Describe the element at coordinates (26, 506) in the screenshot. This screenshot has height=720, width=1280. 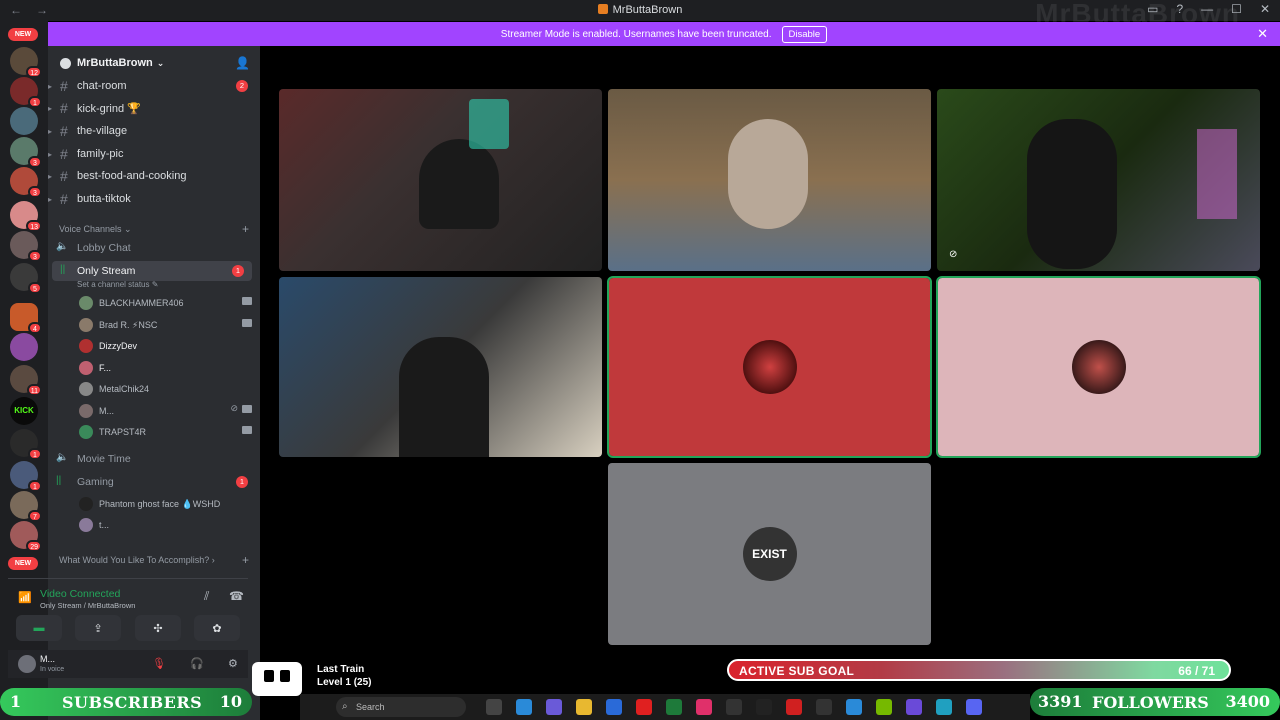
I see `server-icon: 7` at that location.